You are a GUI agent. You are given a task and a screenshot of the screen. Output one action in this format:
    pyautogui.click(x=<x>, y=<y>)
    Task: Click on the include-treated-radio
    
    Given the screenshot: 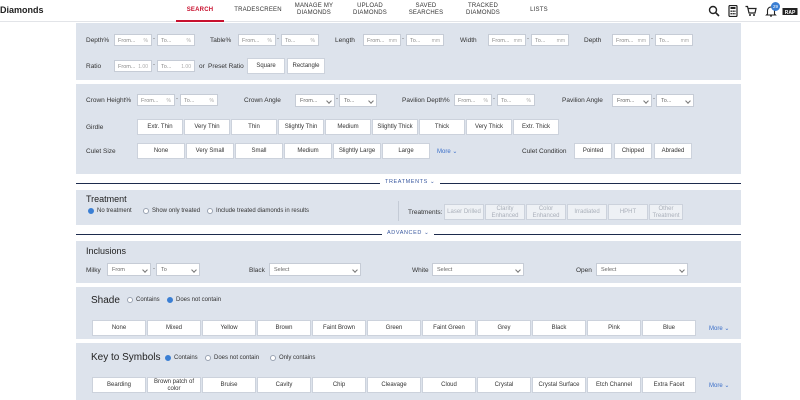 What is the action you would take?
    pyautogui.click(x=210, y=211)
    